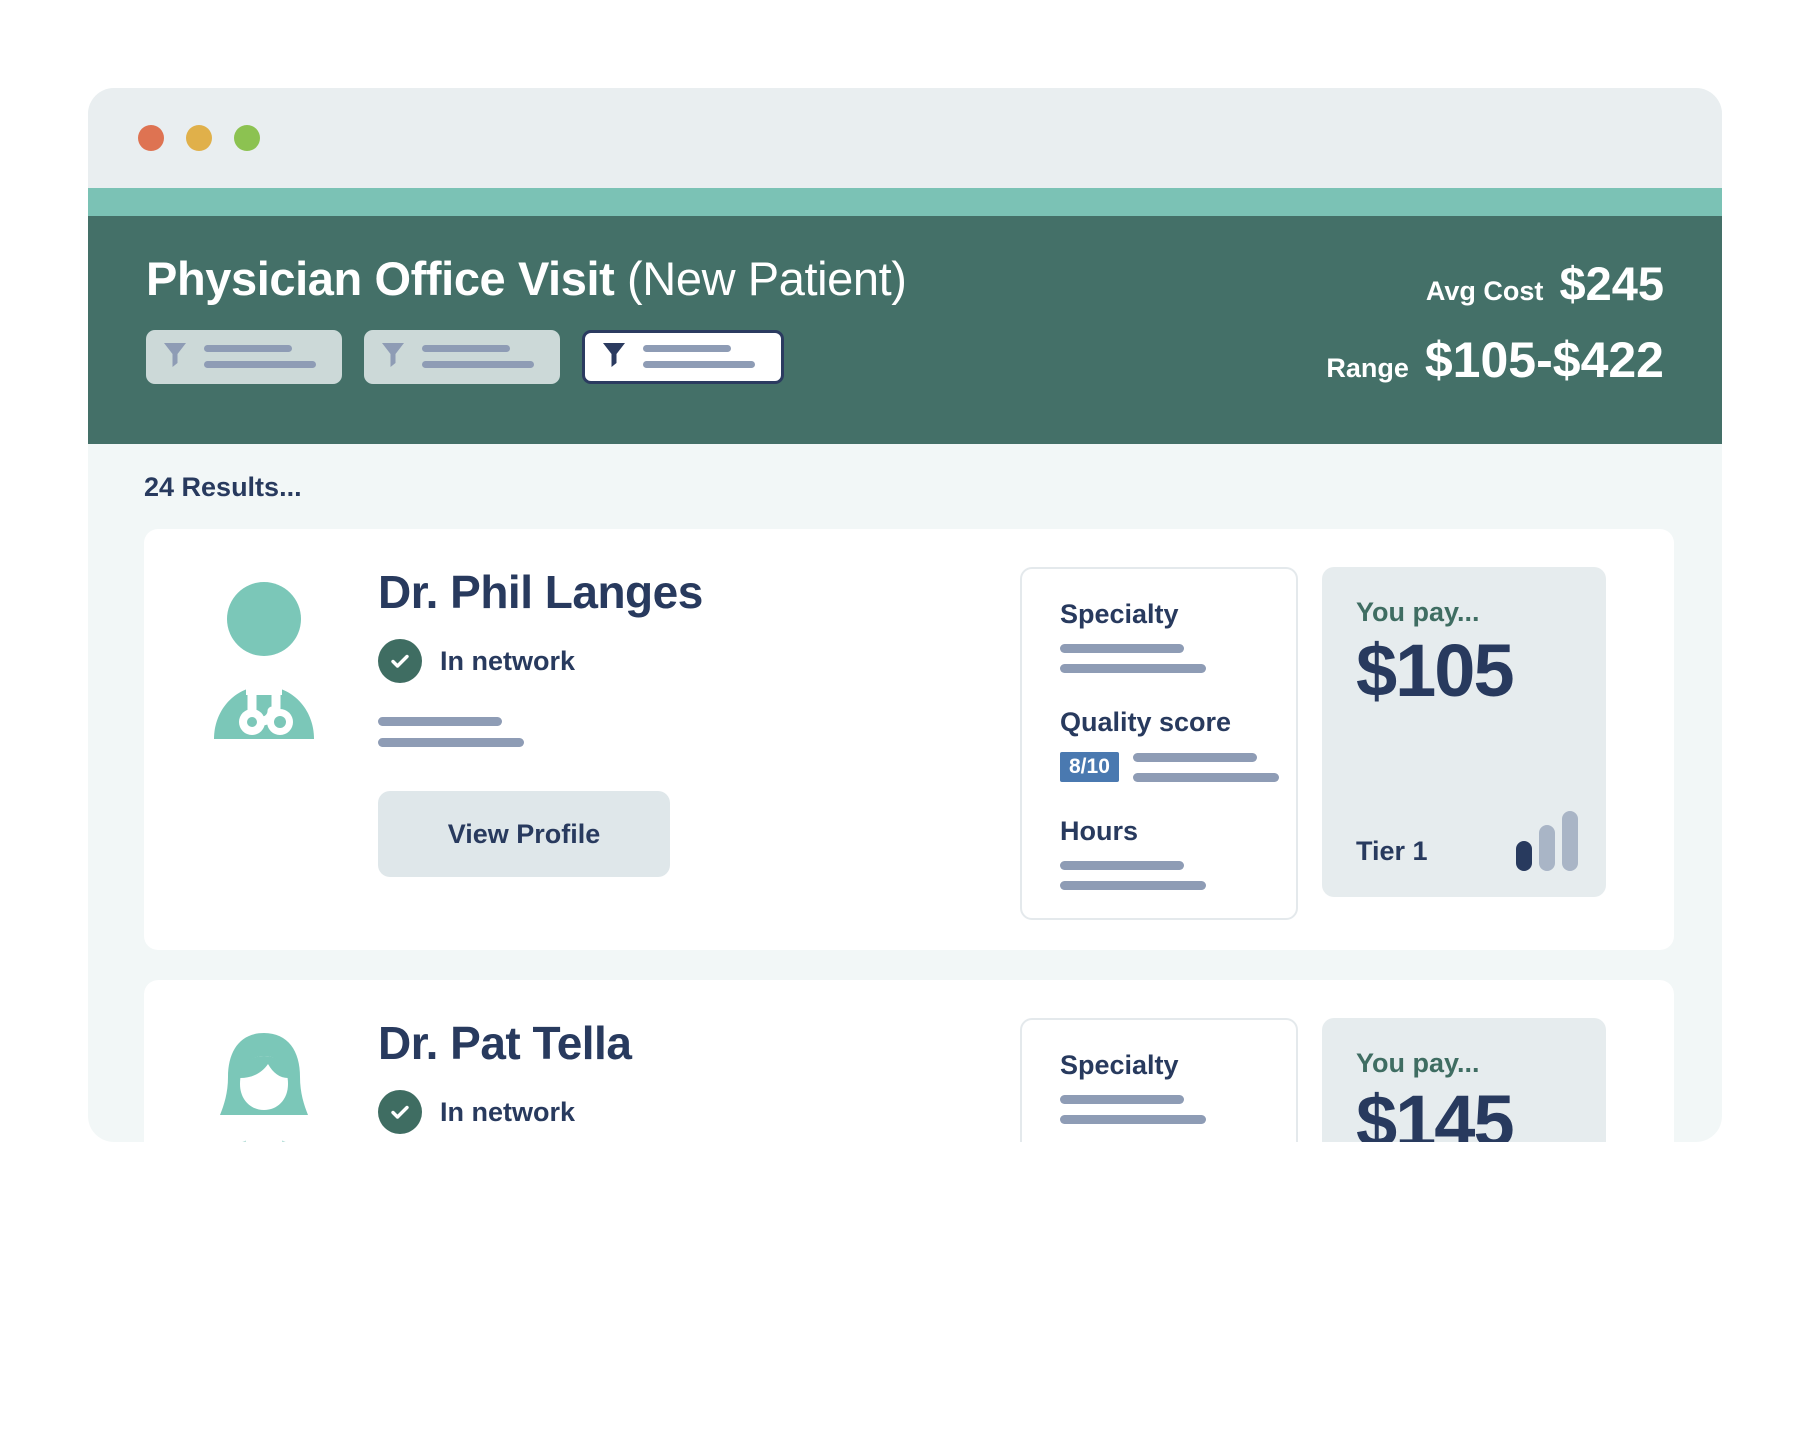 The height and width of the screenshot is (1432, 1810). What do you see at coordinates (1435, 670) in the screenshot?
I see `you-pay-amount: $105` at bounding box center [1435, 670].